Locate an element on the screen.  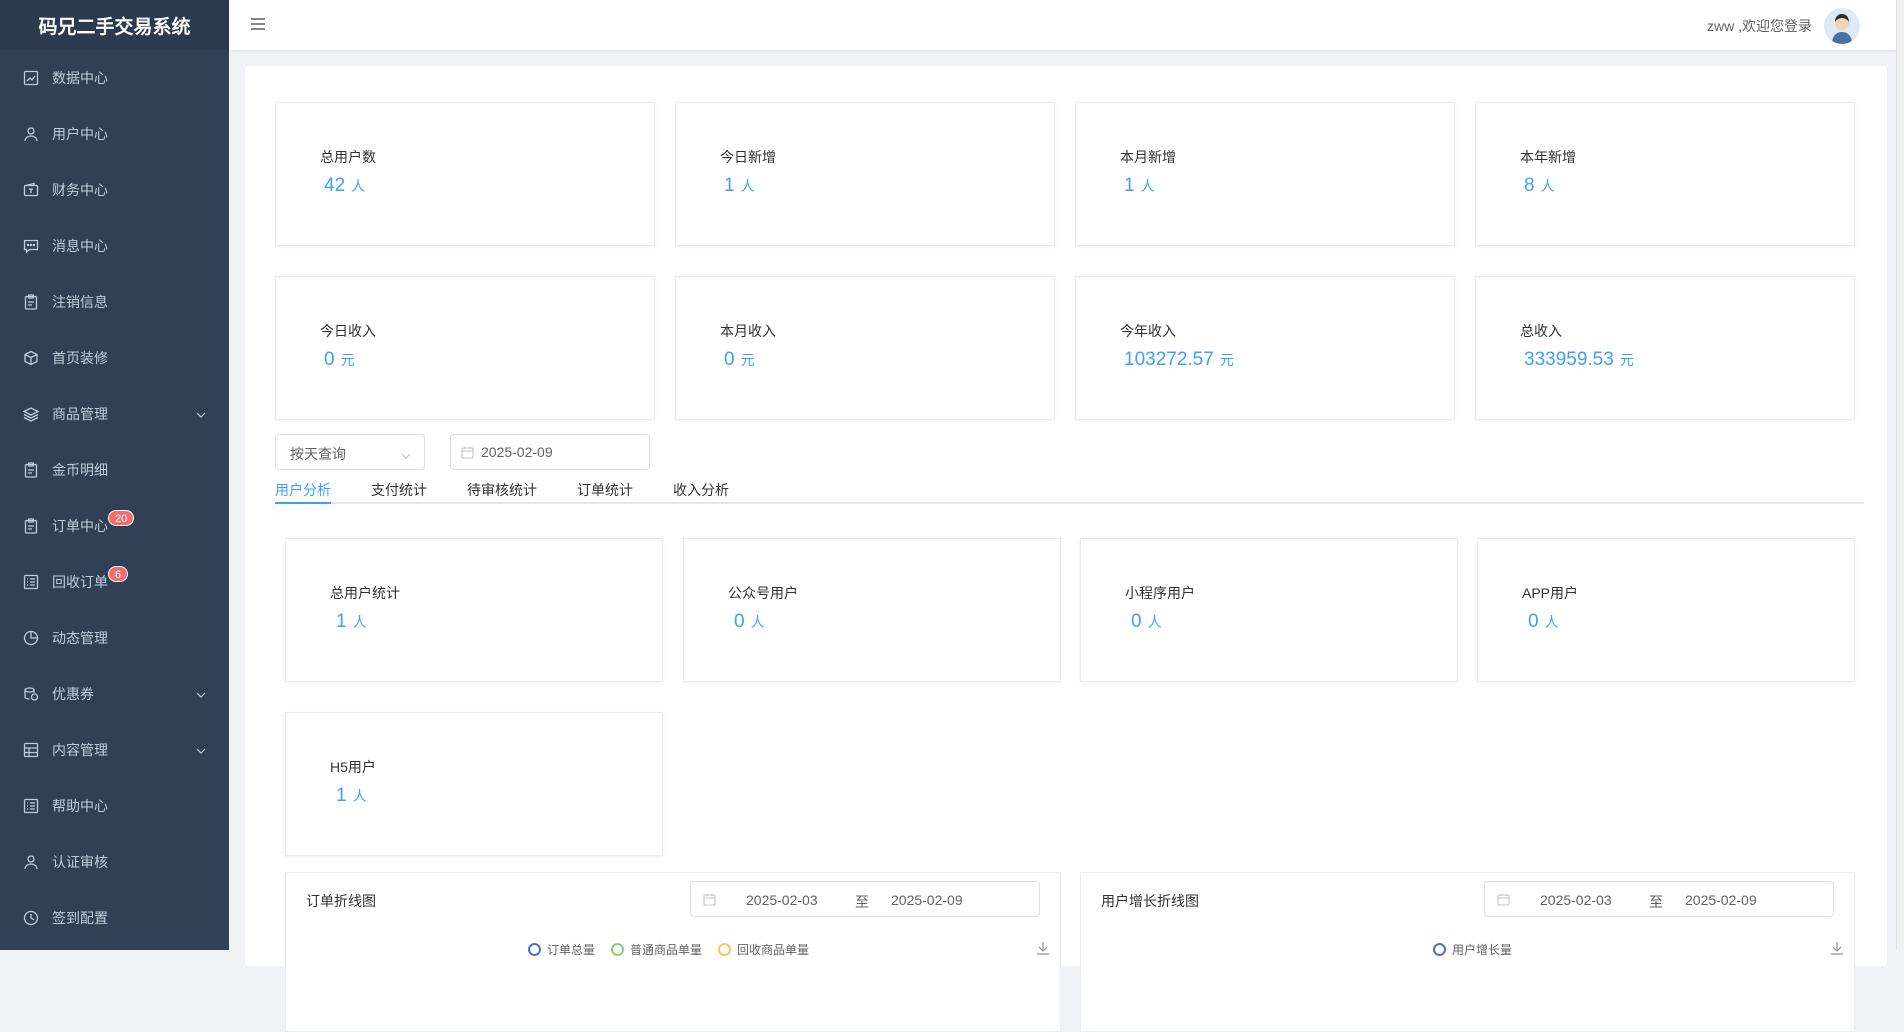
stat-label: 今日收入 is located at coordinates (348, 331).